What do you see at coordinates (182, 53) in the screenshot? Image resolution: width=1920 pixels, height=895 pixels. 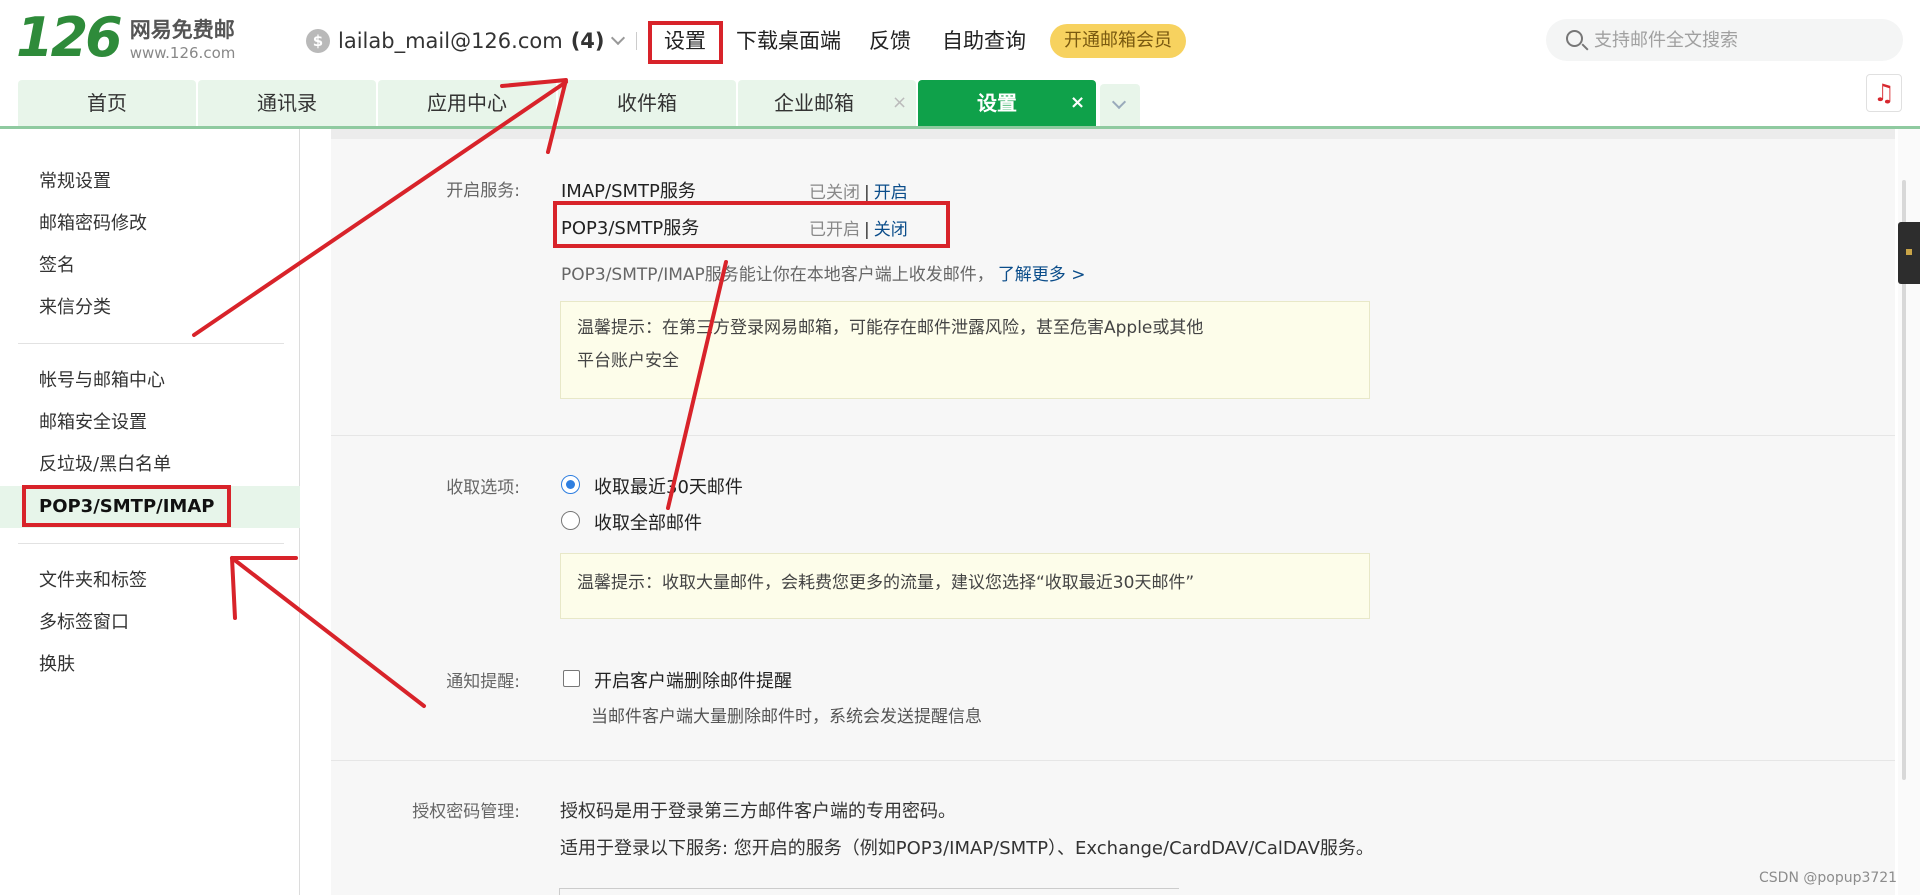 I see `logo-url: www.126.com` at bounding box center [182, 53].